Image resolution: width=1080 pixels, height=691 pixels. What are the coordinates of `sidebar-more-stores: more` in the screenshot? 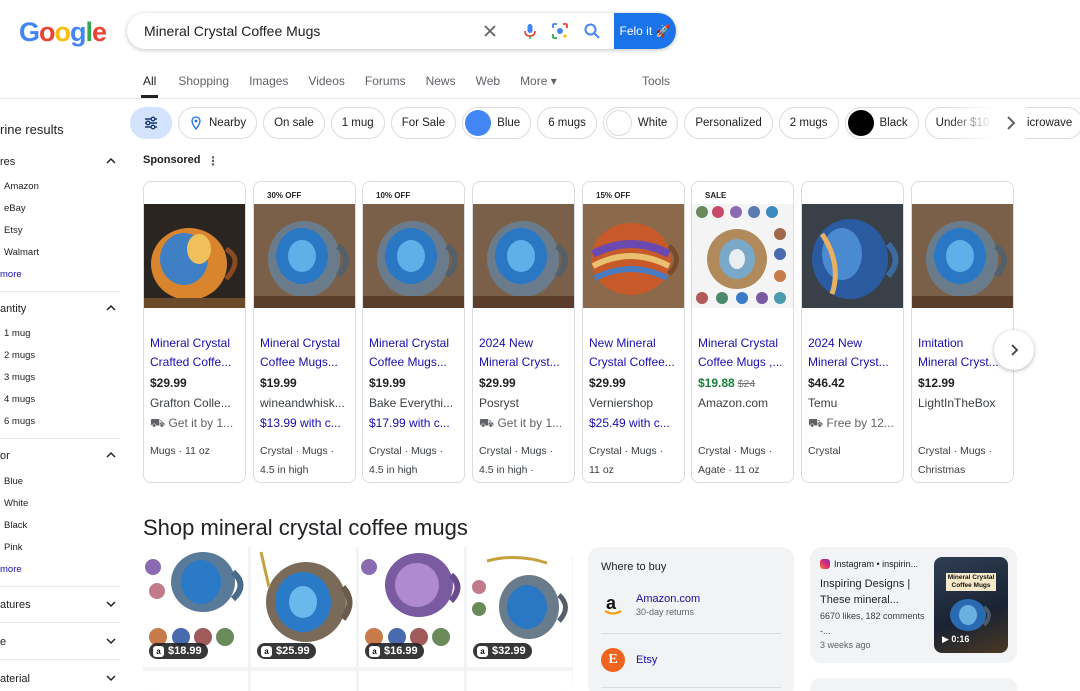 It's located at (11, 274).